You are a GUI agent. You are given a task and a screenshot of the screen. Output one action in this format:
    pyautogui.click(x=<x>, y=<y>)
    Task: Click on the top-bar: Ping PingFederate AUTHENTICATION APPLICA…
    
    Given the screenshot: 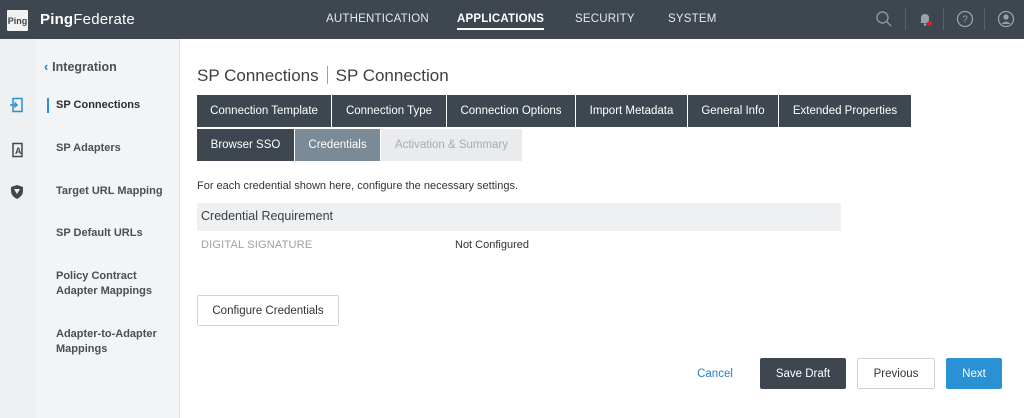 What is the action you would take?
    pyautogui.click(x=512, y=19)
    